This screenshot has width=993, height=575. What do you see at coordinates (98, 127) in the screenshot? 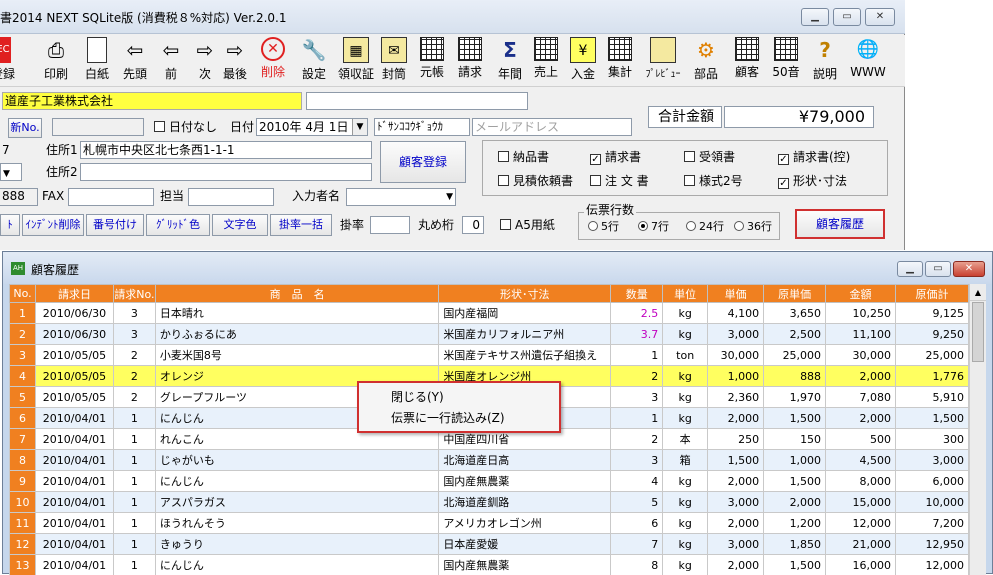
I see `slip-no-field` at bounding box center [98, 127].